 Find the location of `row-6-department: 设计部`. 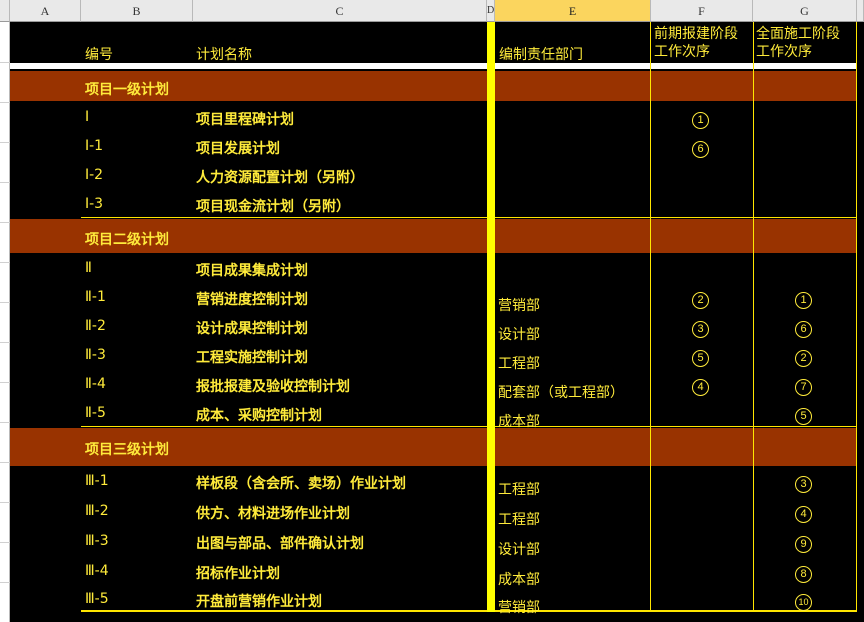

row-6-department: 设计部 is located at coordinates (519, 335).